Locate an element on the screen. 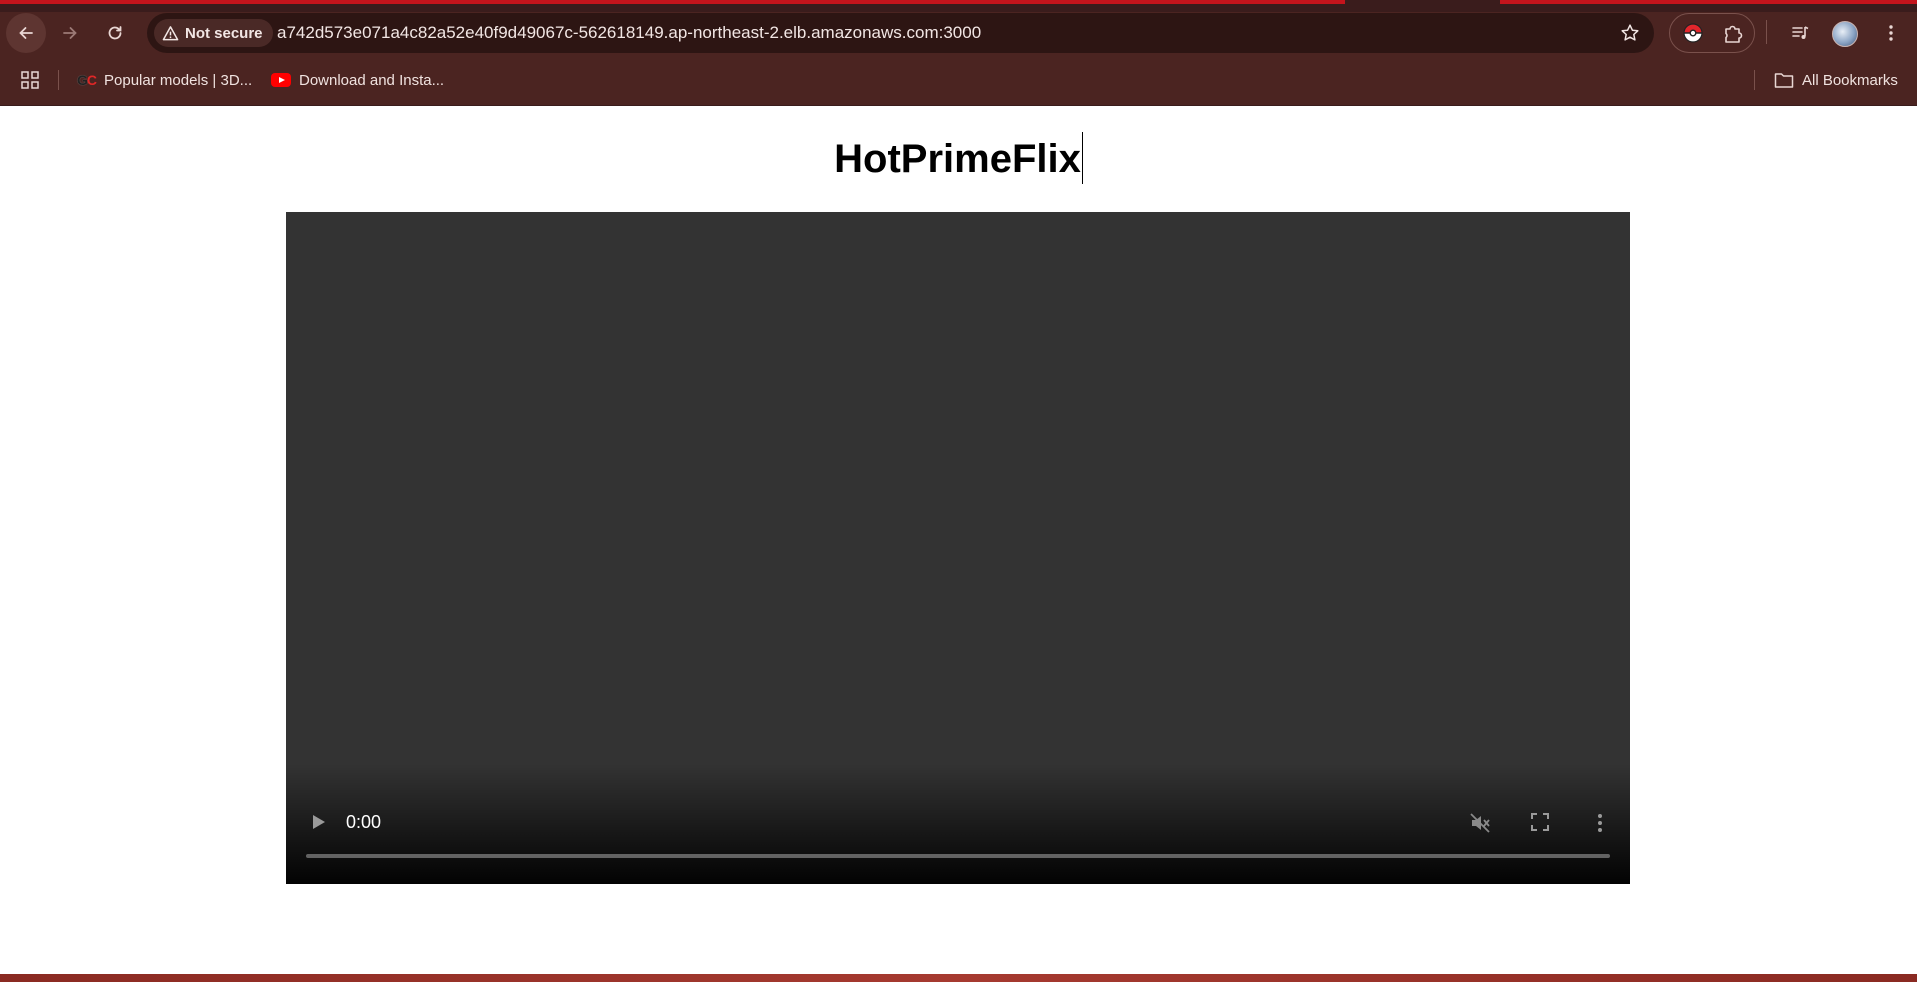  extensions-group is located at coordinates (1712, 33).